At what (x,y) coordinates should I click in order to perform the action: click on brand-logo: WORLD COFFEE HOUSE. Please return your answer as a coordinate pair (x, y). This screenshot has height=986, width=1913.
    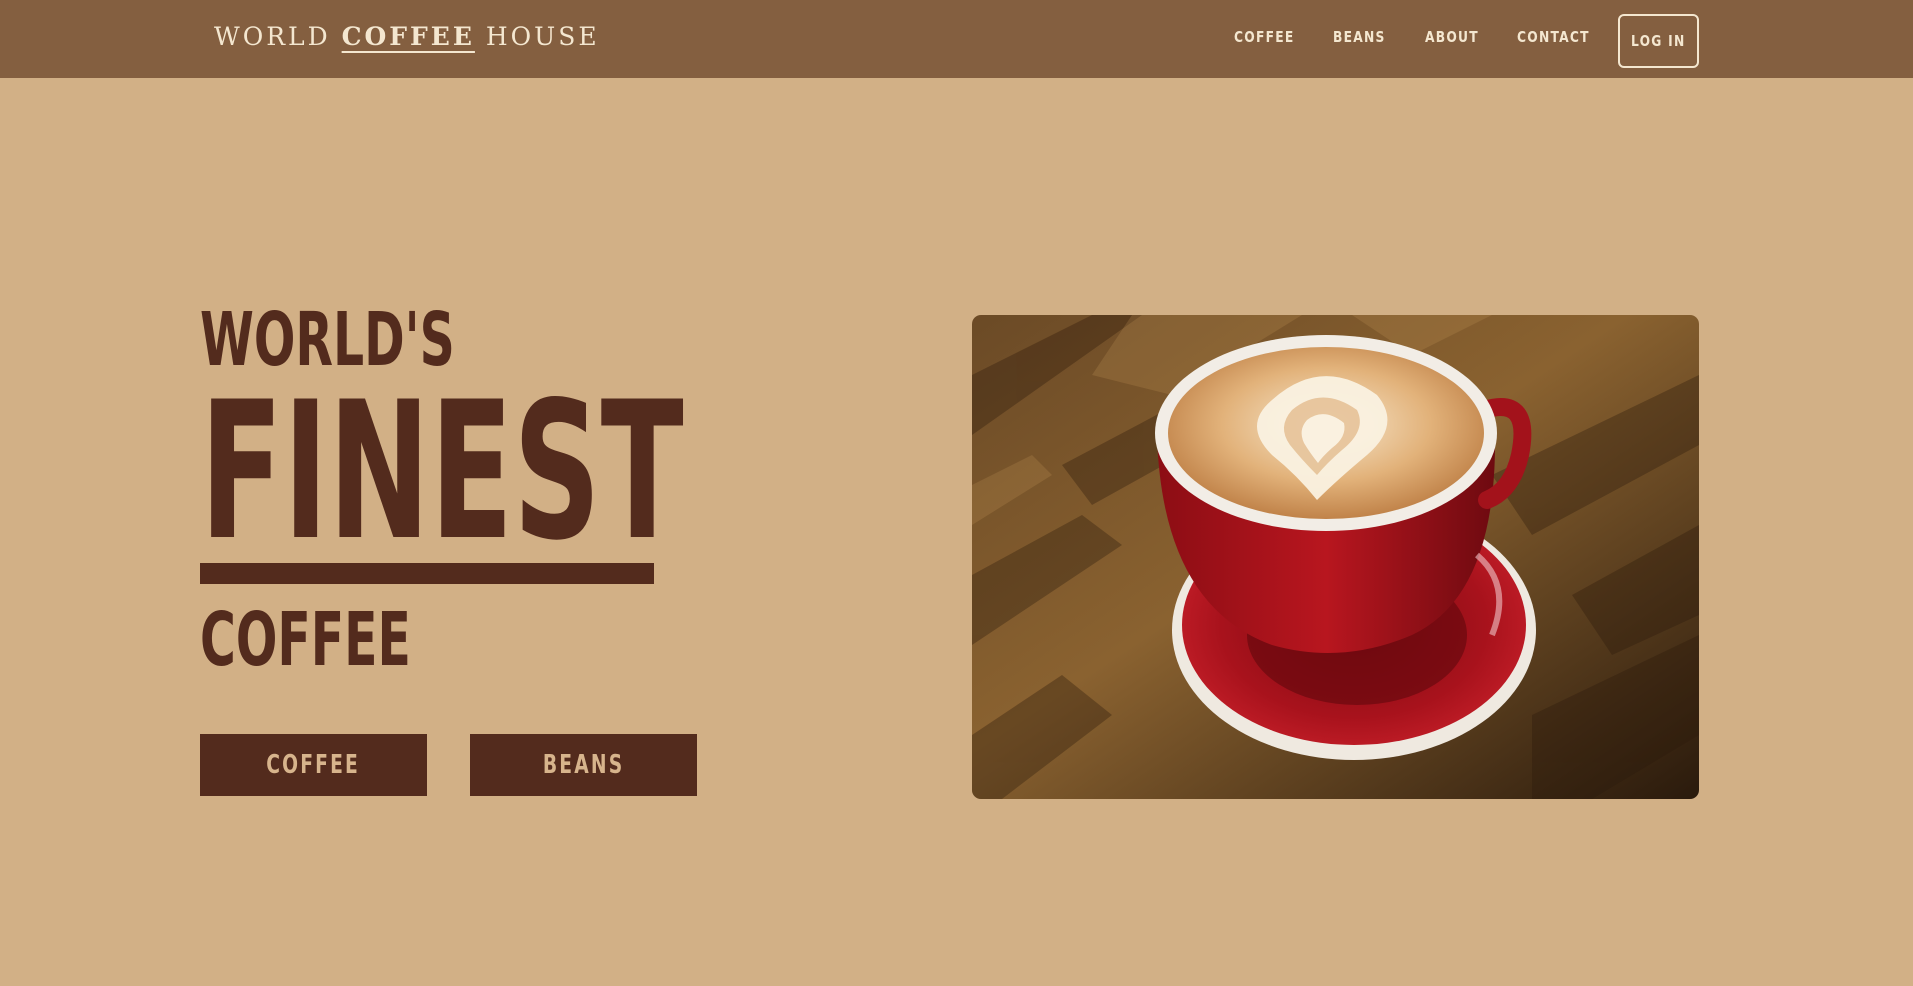
    Looking at the image, I should click on (407, 36).